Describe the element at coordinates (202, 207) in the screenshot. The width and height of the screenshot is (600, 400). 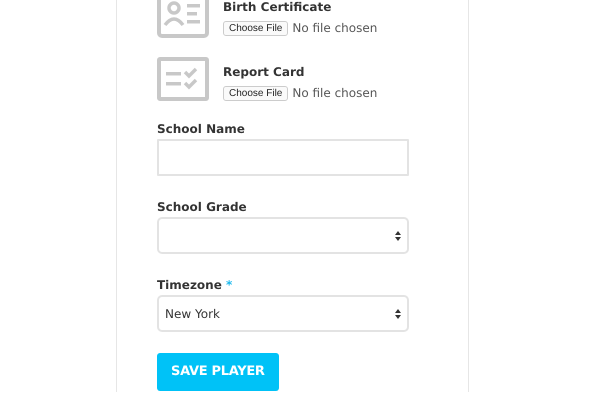
I see `field-label: School Grade` at that location.